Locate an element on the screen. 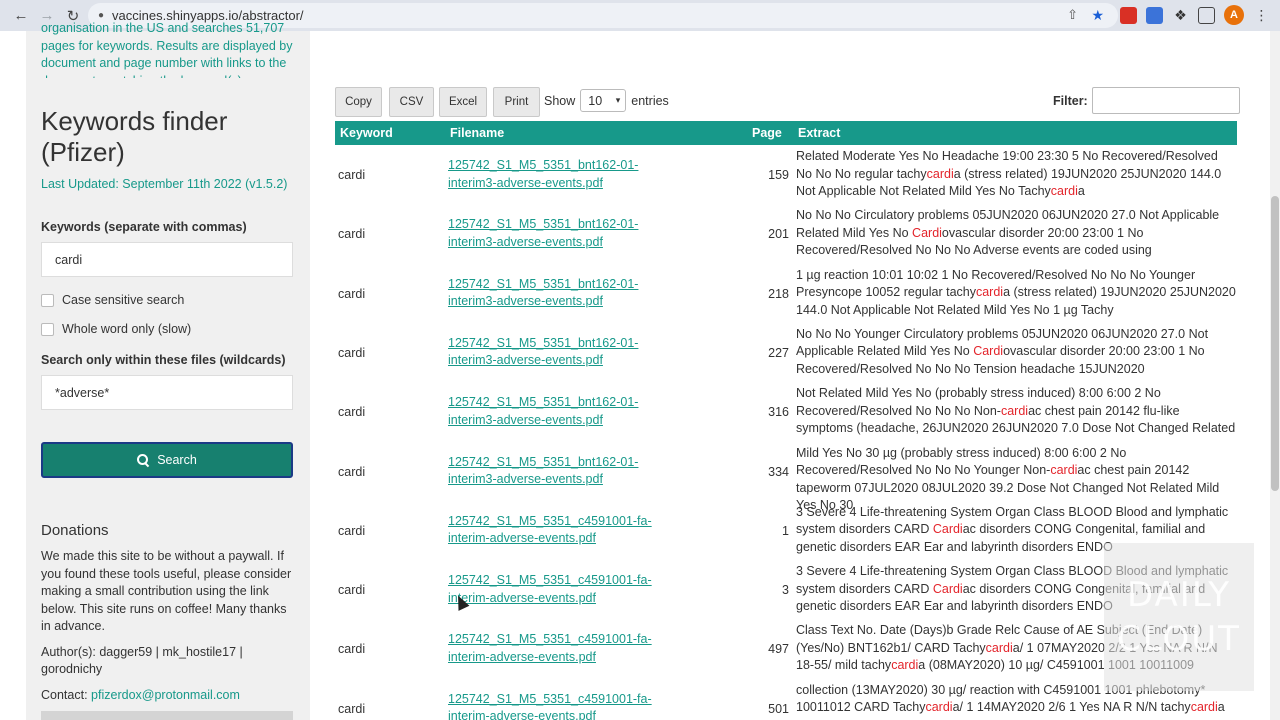  bookmark-star-icon: ★ is located at coordinates (1097, 15).